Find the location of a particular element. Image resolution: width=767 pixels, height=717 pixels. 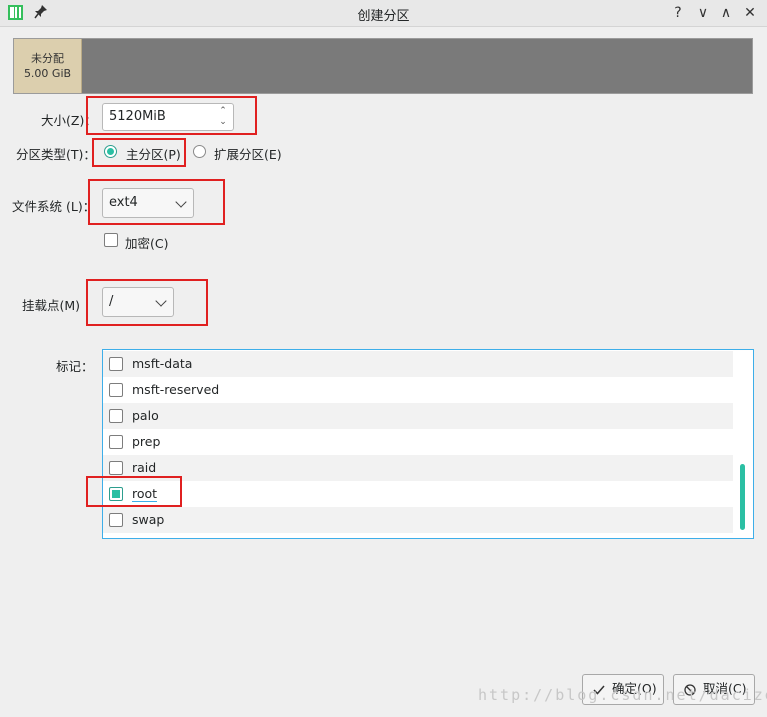

list-item: palo is located at coordinates (418, 416).